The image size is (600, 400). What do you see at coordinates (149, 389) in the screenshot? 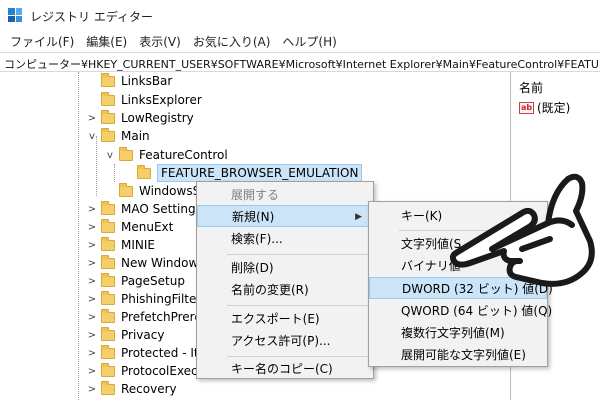
I see `tree-item-label: Recovery` at bounding box center [149, 389].